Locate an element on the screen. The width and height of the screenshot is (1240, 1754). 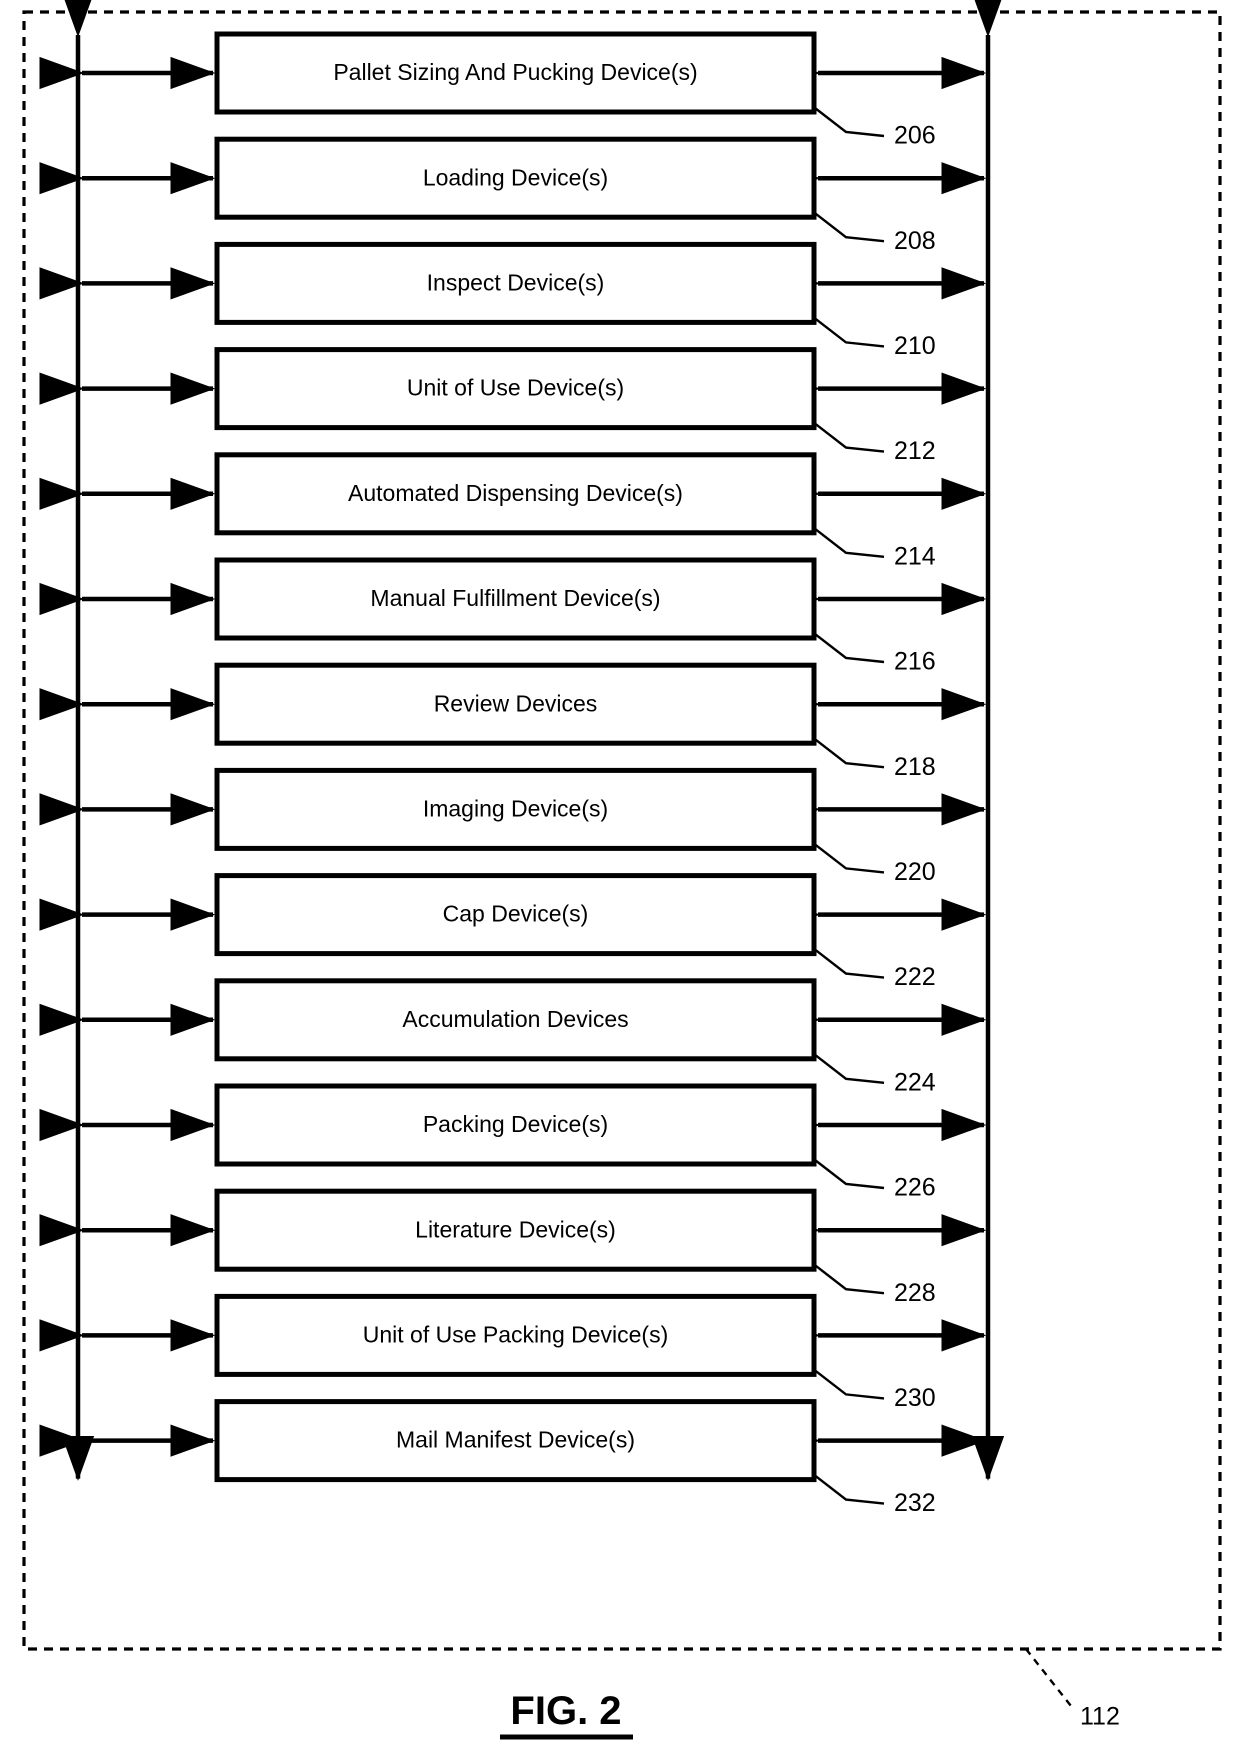
figure-caption: FIG. 2 is located at coordinates (565, 1711).